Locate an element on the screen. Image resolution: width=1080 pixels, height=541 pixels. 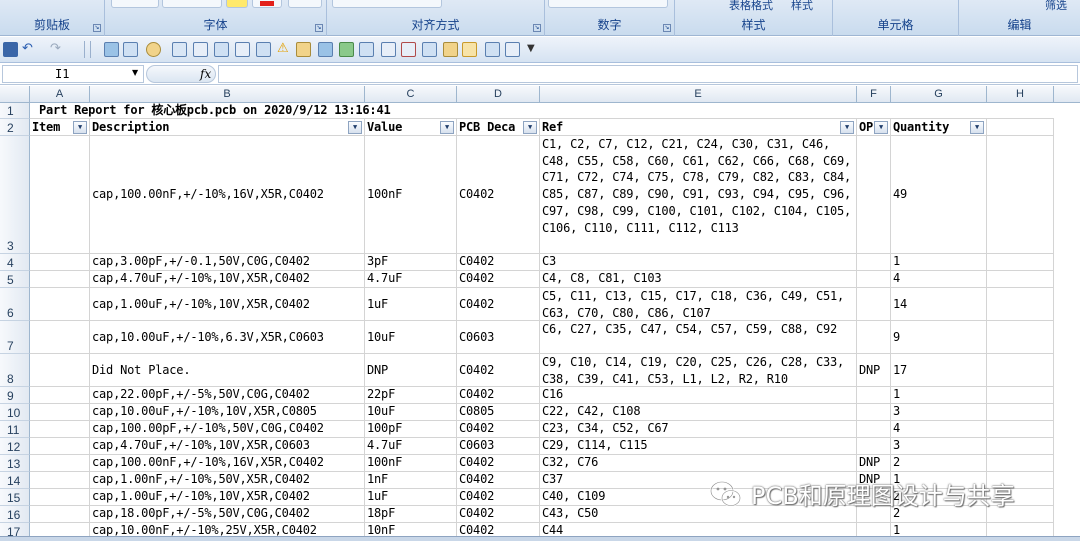
row-header: 8 is located at coordinates (15, 370).